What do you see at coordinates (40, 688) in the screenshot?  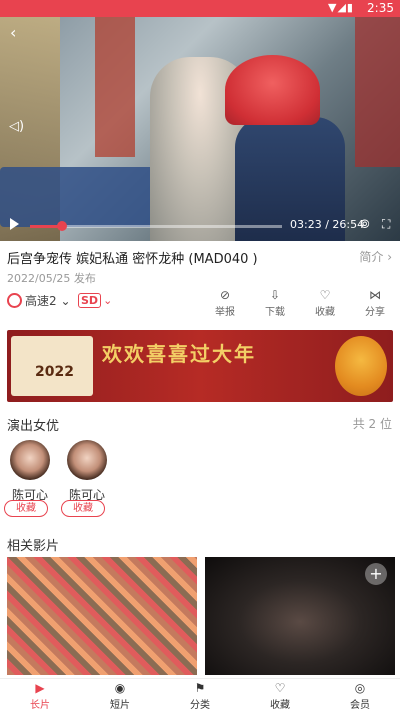 I see `video-icon: ▶` at bounding box center [40, 688].